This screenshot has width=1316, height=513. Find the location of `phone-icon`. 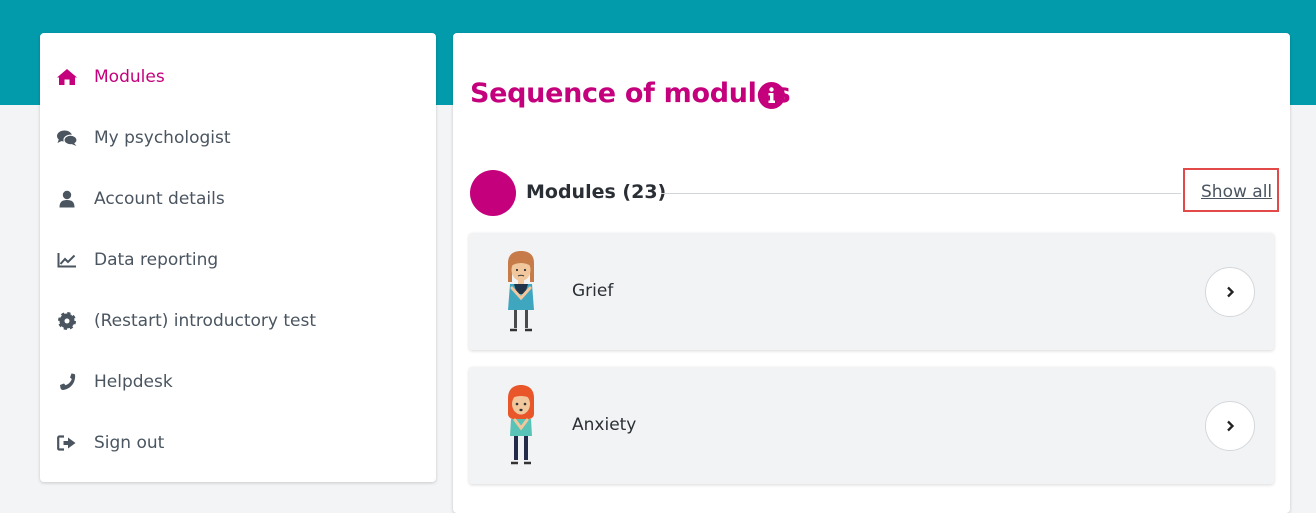

phone-icon is located at coordinates (67, 382).